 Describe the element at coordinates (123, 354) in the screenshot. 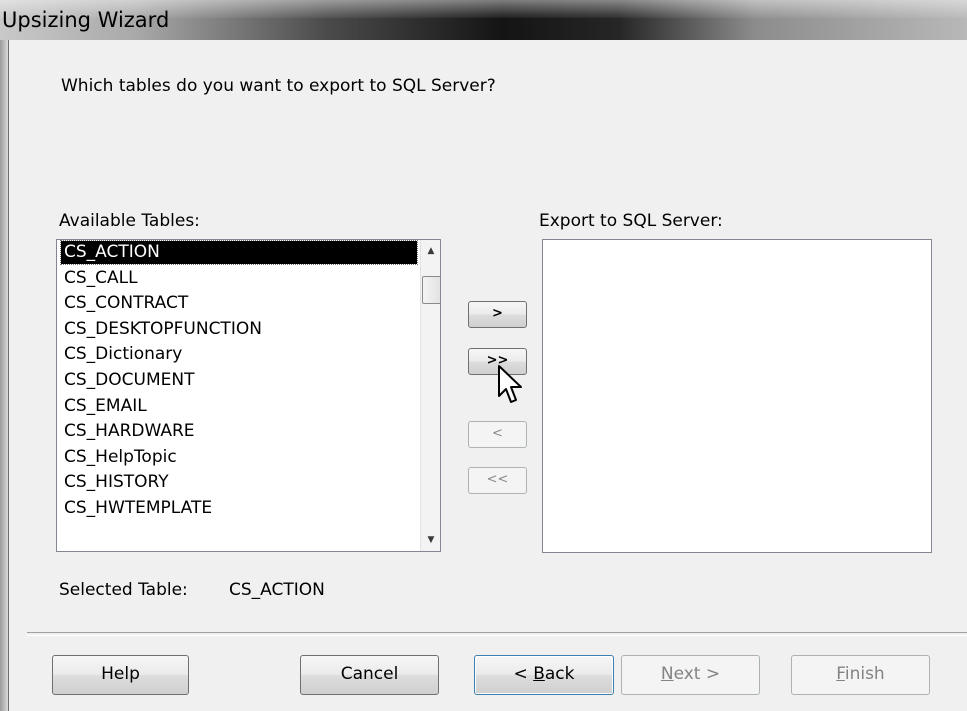

I see `table-list-item: CS_Dictionary` at that location.